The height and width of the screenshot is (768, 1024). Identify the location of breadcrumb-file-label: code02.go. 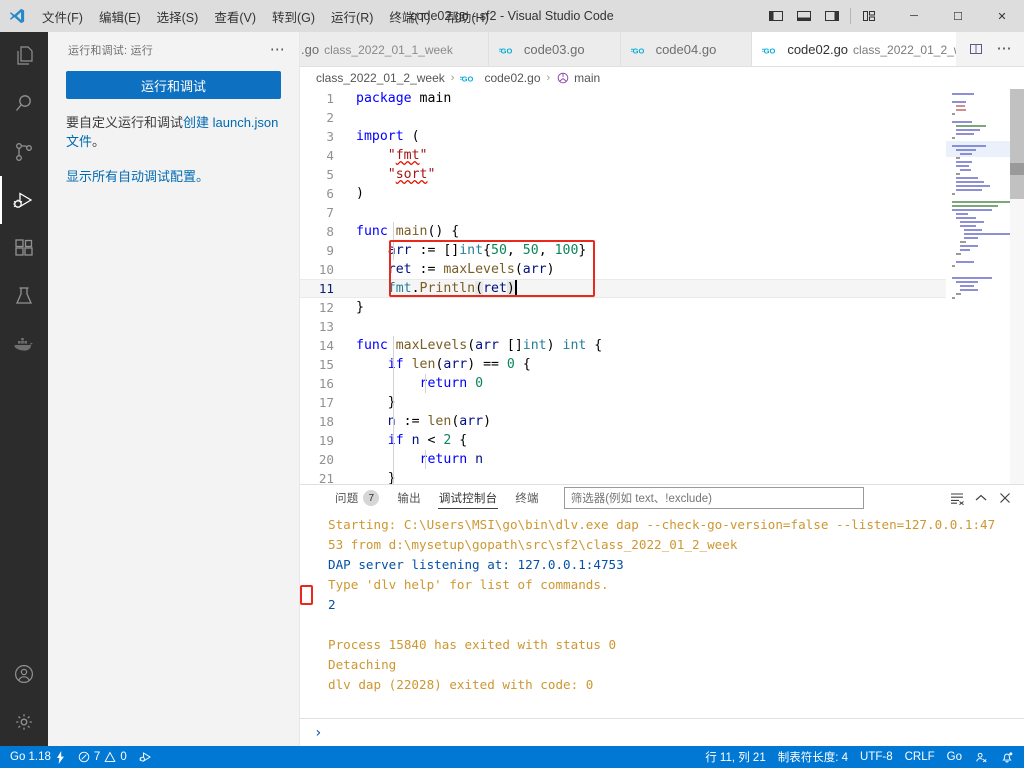
(512, 78).